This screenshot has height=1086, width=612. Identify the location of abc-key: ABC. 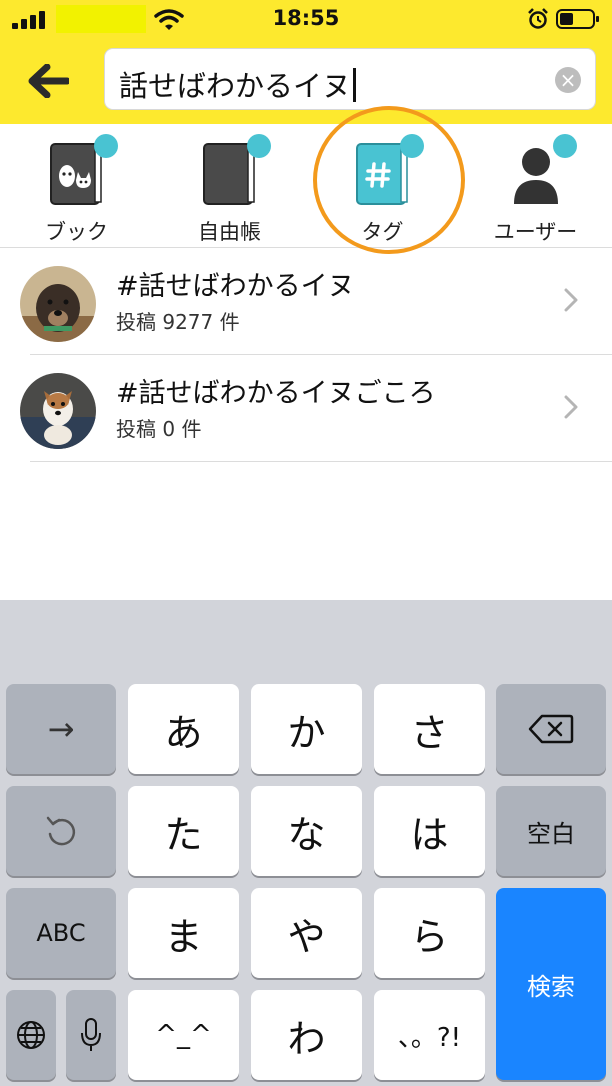
(61, 933).